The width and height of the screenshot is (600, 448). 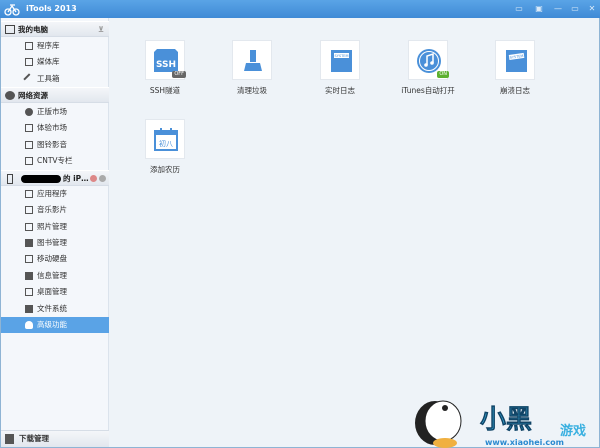 What do you see at coordinates (29, 79) in the screenshot?
I see `wrench-icon` at bounding box center [29, 79].